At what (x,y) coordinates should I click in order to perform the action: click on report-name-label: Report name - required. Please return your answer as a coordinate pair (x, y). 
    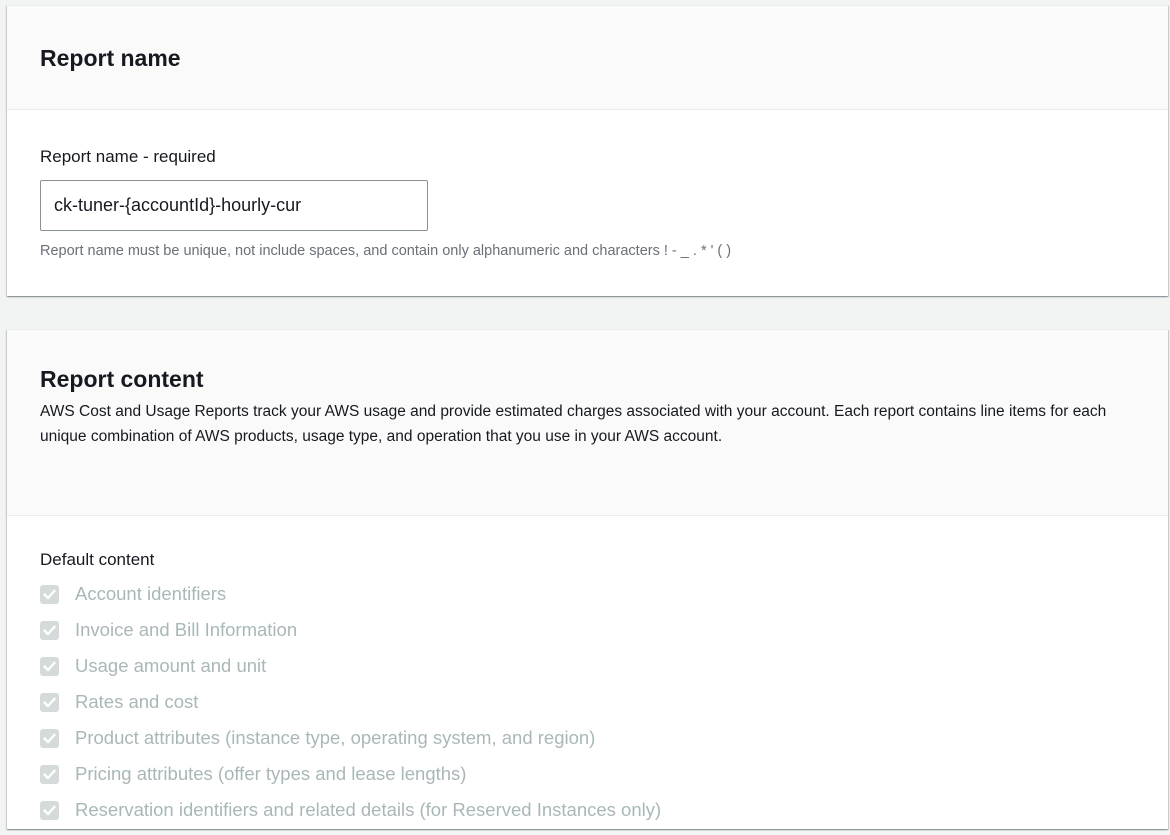
    Looking at the image, I should click on (128, 156).